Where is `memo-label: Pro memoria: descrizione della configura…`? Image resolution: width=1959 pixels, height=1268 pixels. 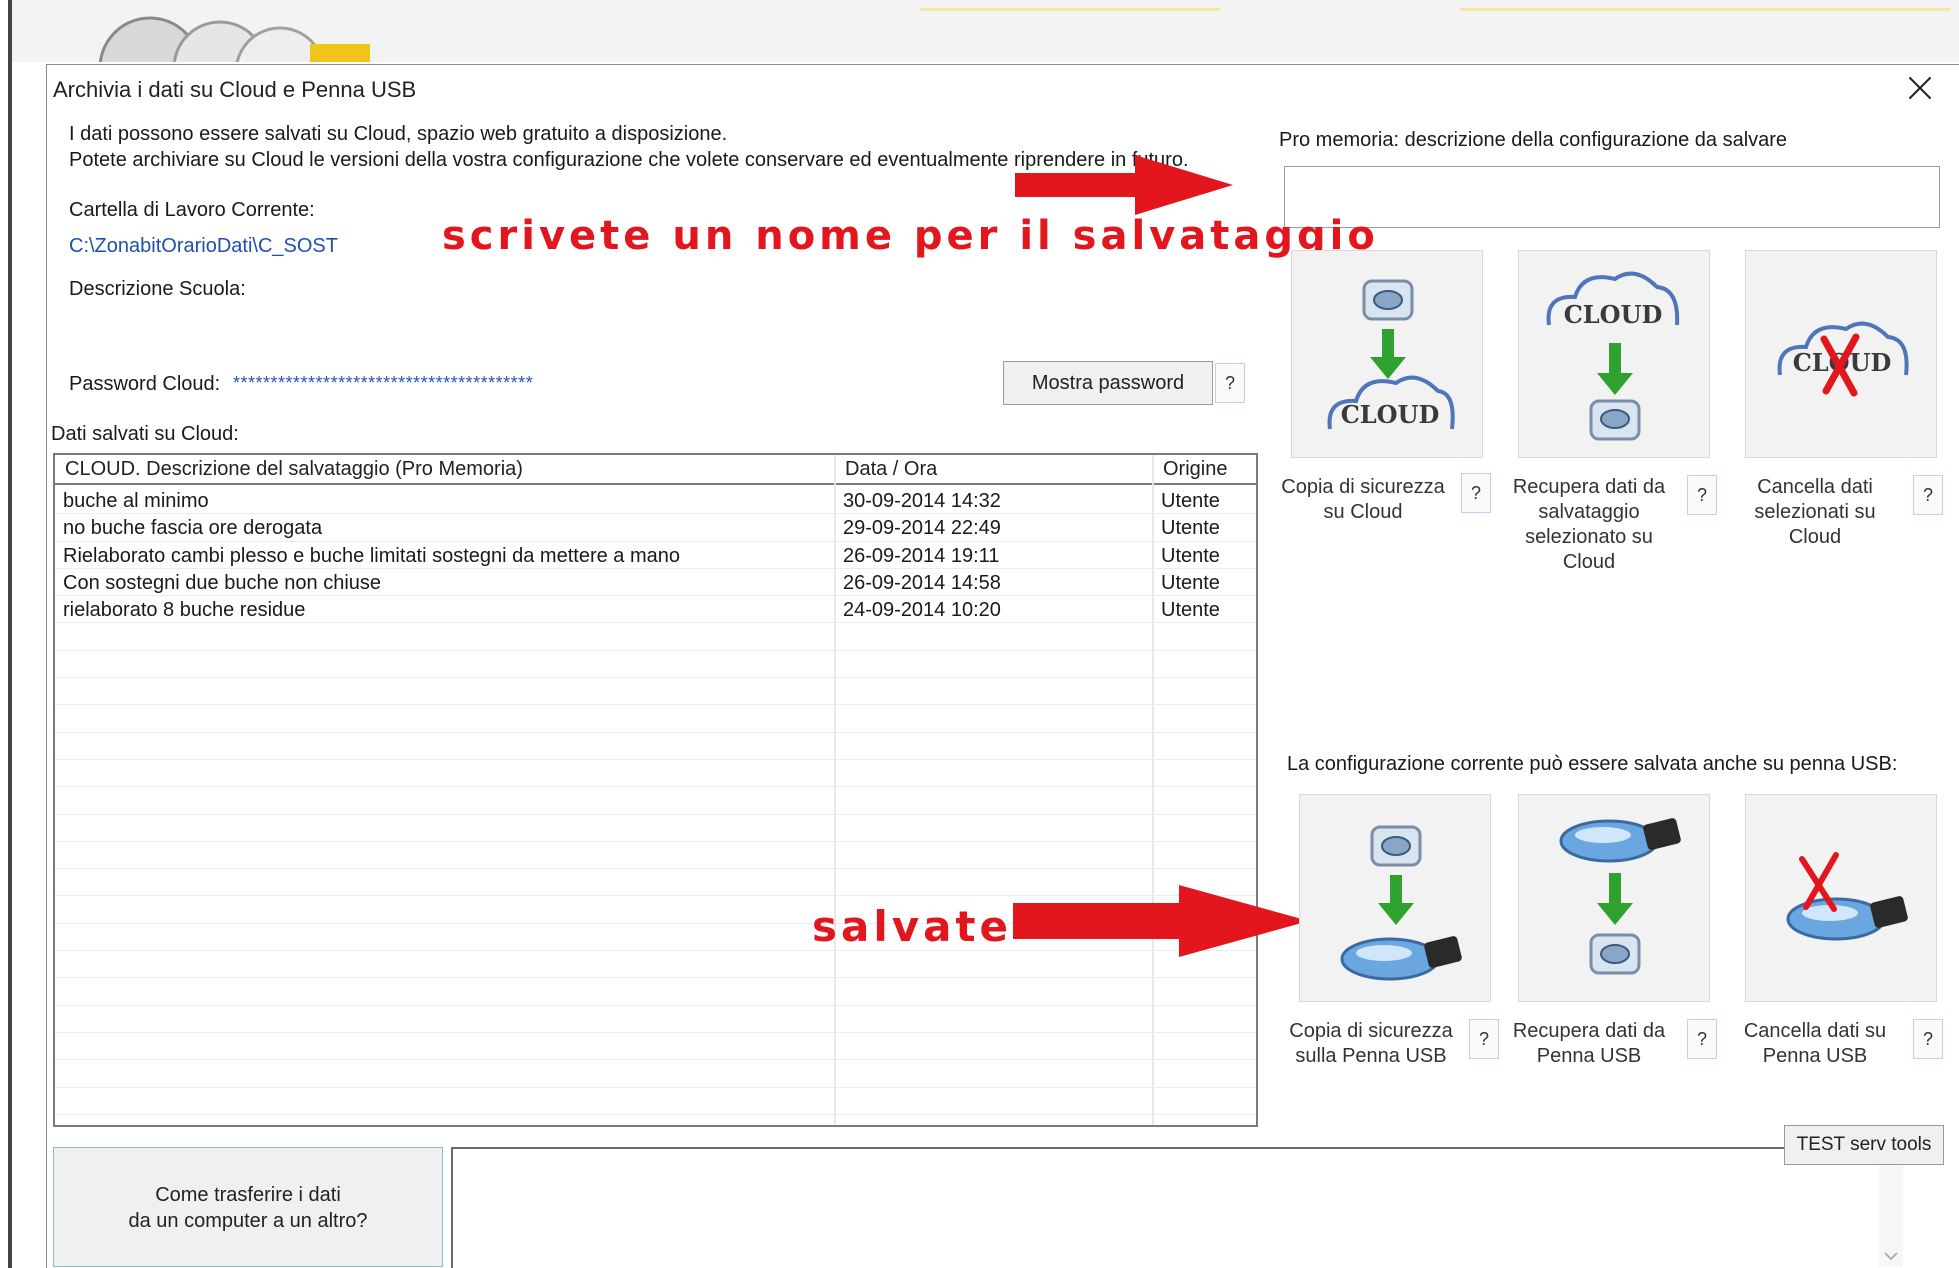 memo-label: Pro memoria: descrizione della configura… is located at coordinates (1533, 140).